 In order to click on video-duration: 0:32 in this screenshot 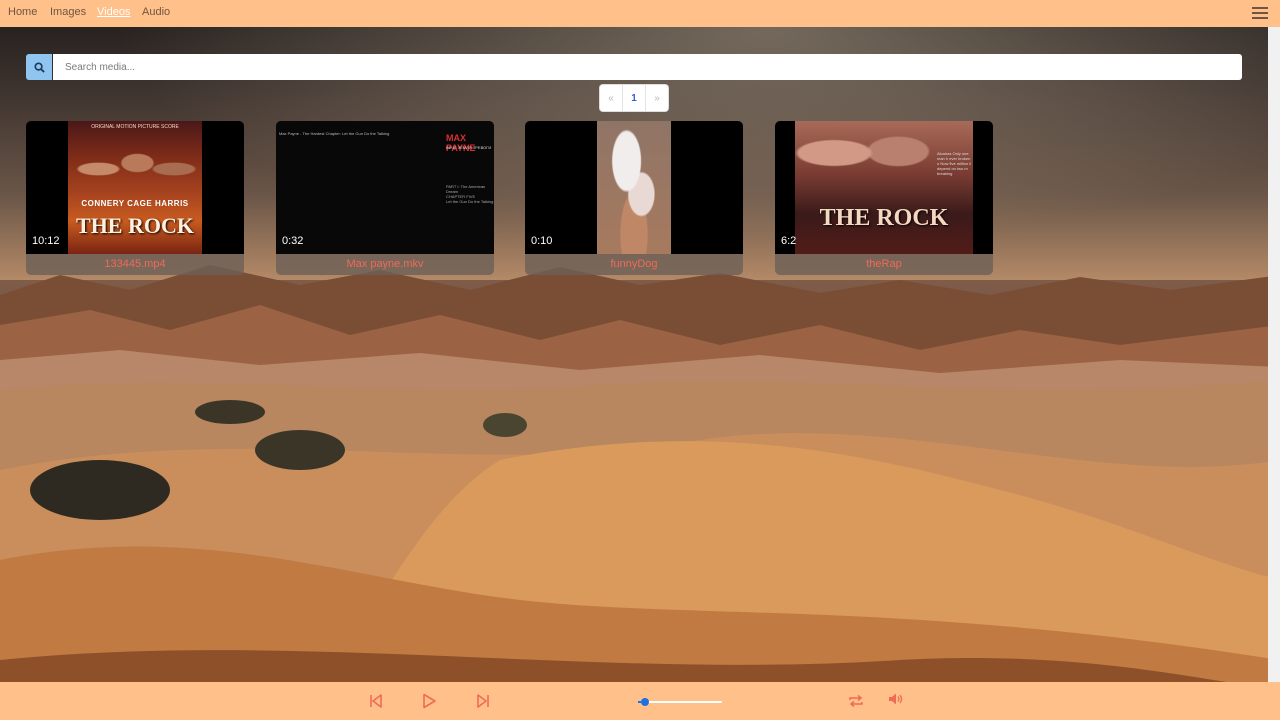, I will do `click(293, 241)`.